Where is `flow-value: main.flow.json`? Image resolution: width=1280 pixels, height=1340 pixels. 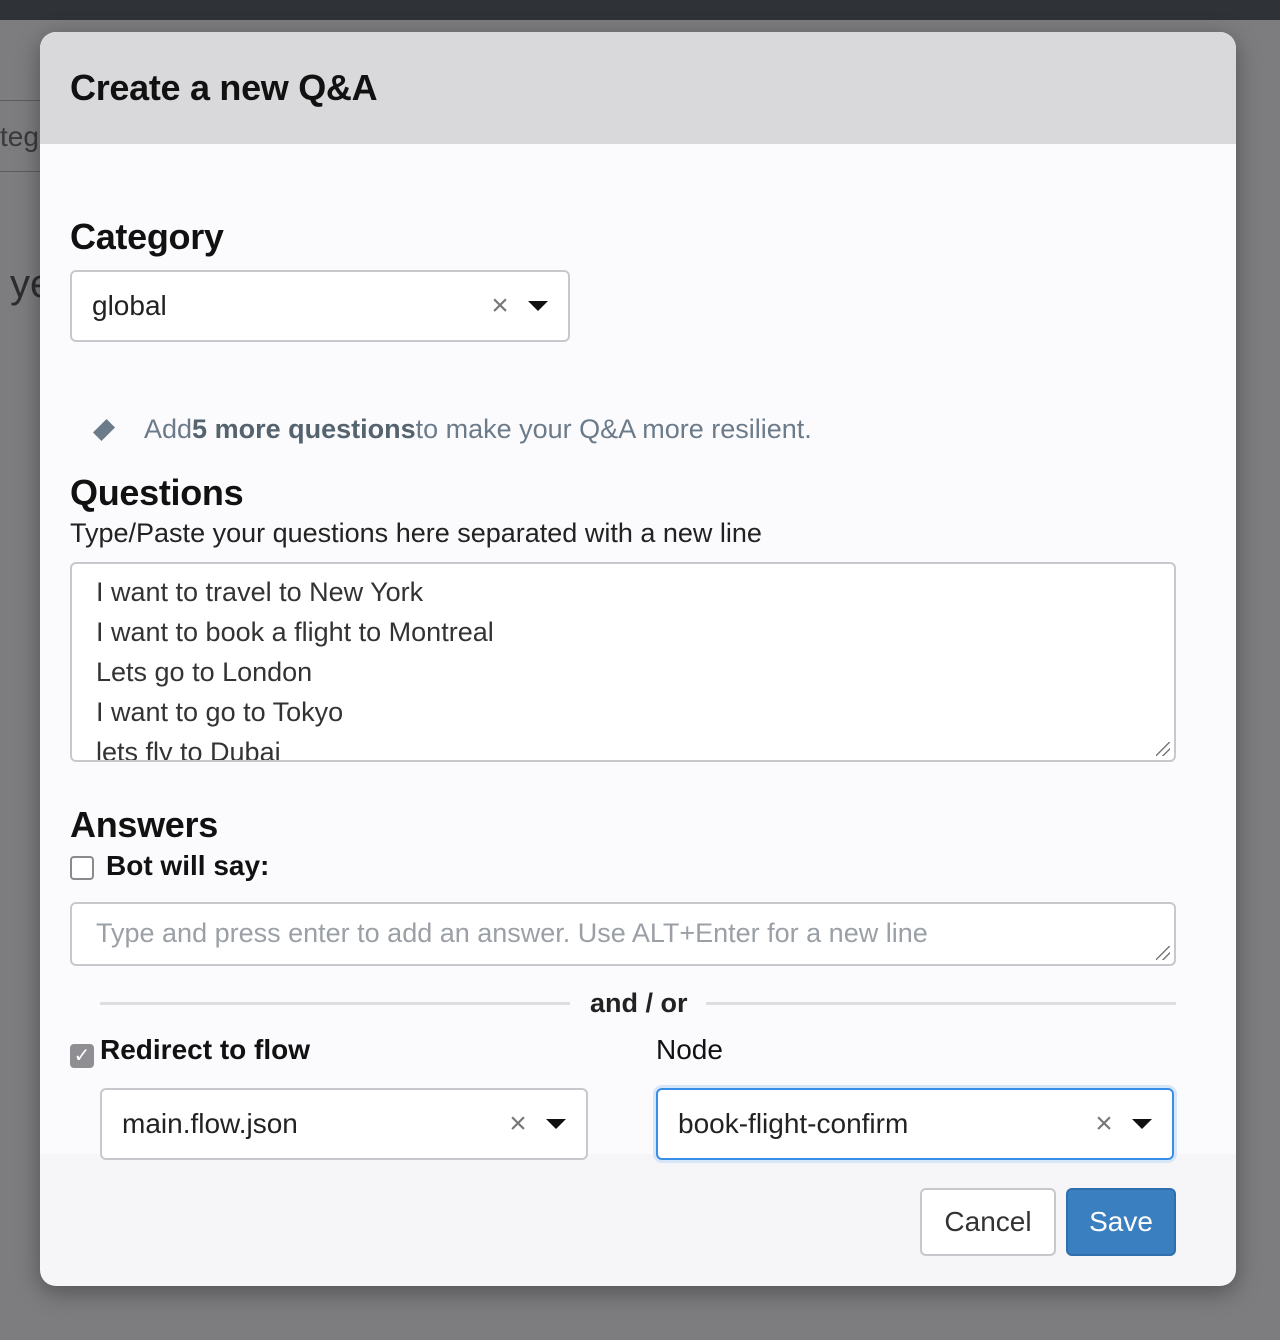
flow-value: main.flow.json is located at coordinates (210, 1123).